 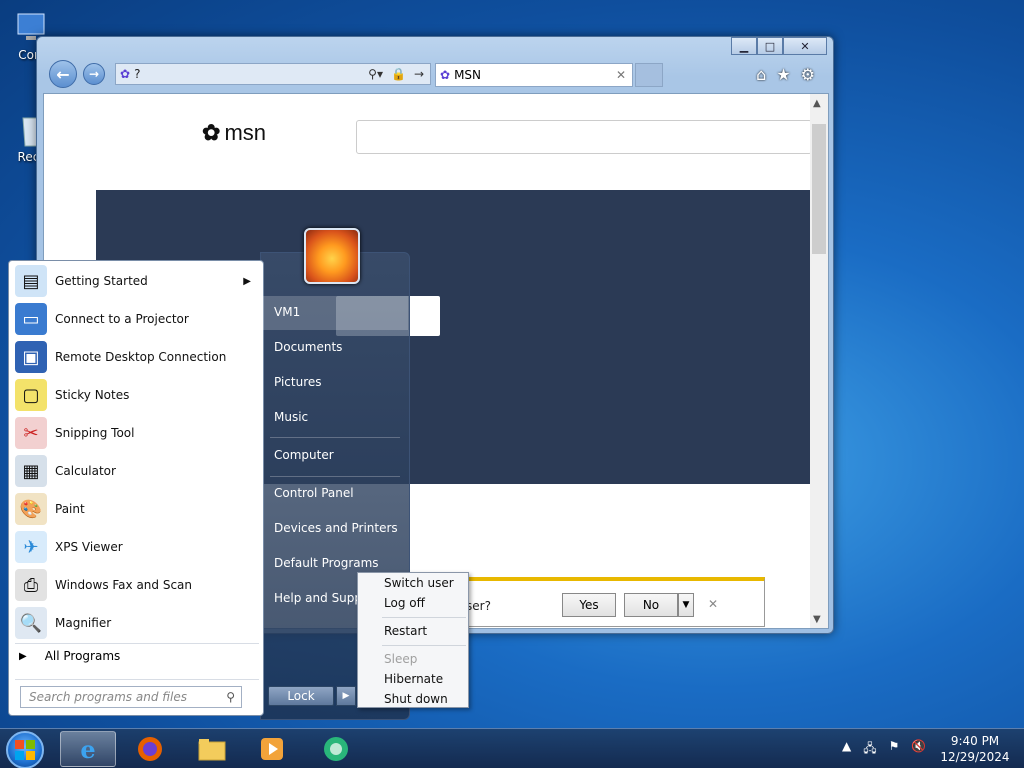 What do you see at coordinates (819, 361) in the screenshot?
I see `vertical-scrollbar: ▲ ▼` at bounding box center [819, 361].